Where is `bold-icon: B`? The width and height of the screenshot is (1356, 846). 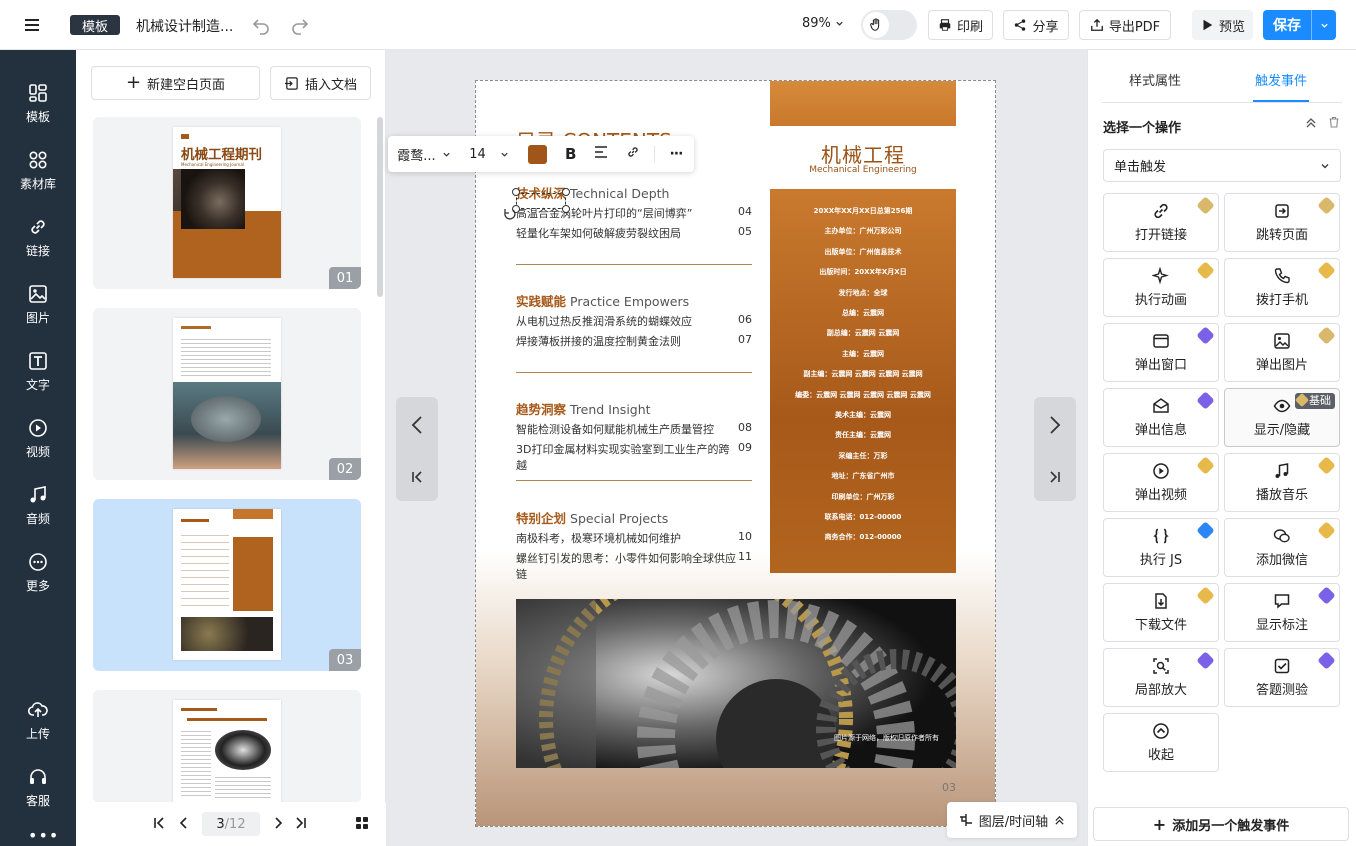 bold-icon: B is located at coordinates (570, 154).